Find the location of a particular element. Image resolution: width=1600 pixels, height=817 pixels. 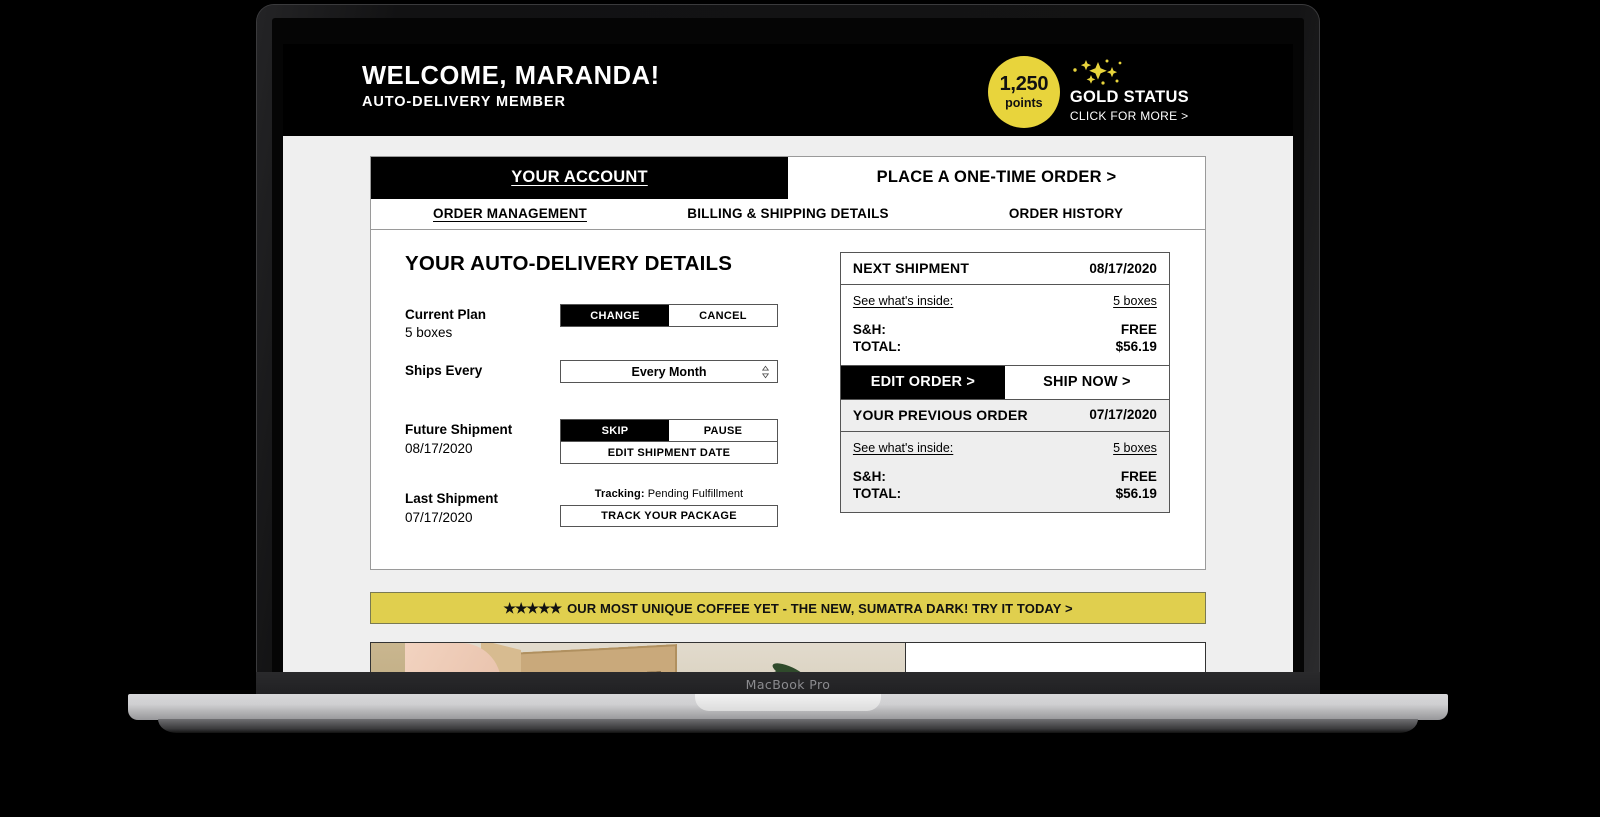

ship-now-button: SHIP NOW > is located at coordinates (1086, 382).